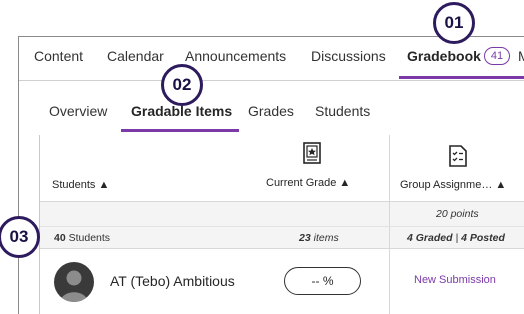 The width and height of the screenshot is (524, 314). What do you see at coordinates (182, 85) in the screenshot?
I see `step-marker-02: 02` at bounding box center [182, 85].